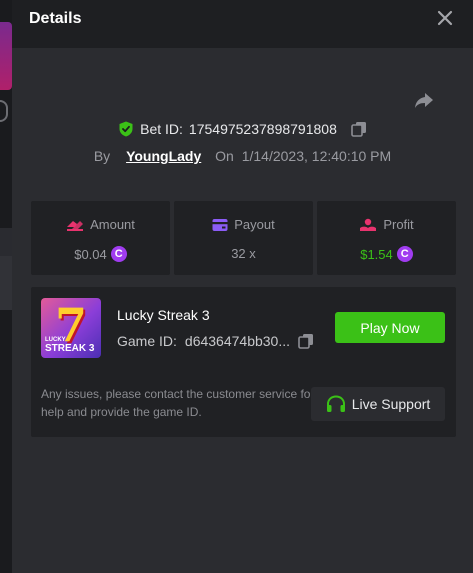  What do you see at coordinates (398, 224) in the screenshot?
I see `stat-profit-label: Profit` at bounding box center [398, 224].